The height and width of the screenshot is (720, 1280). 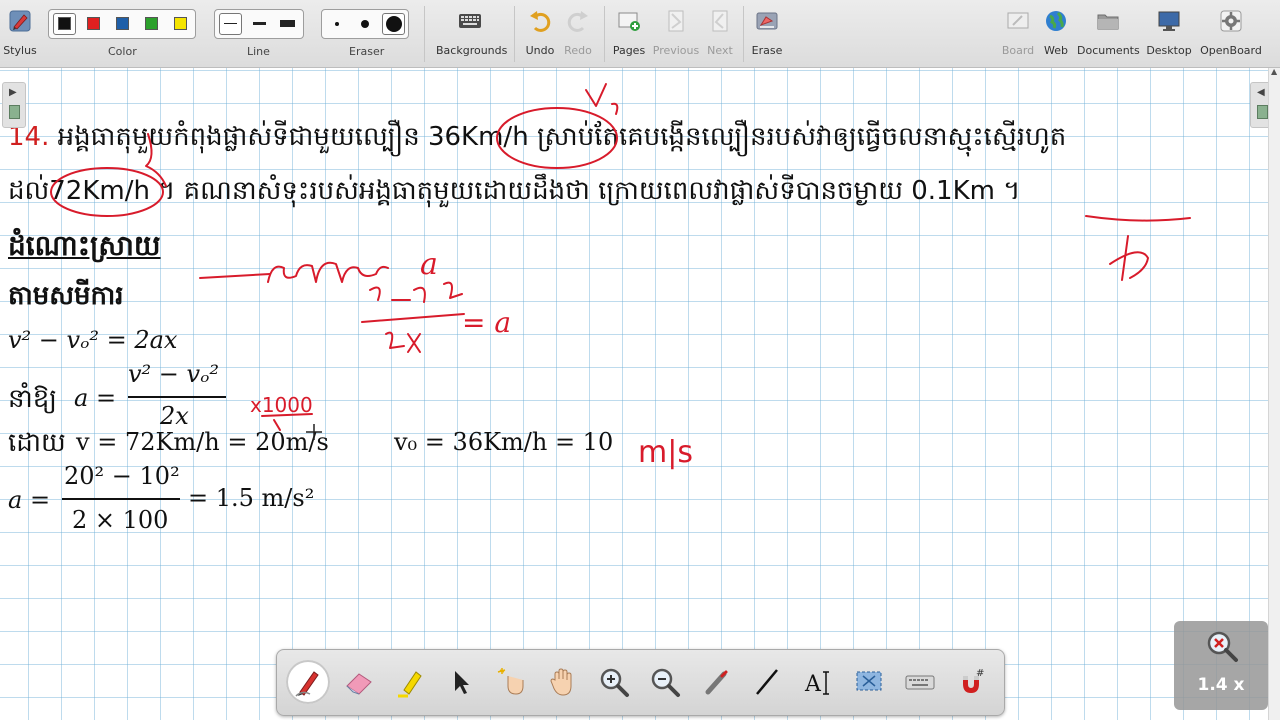 I want to click on zoom-in-tool, so click(x=614, y=682).